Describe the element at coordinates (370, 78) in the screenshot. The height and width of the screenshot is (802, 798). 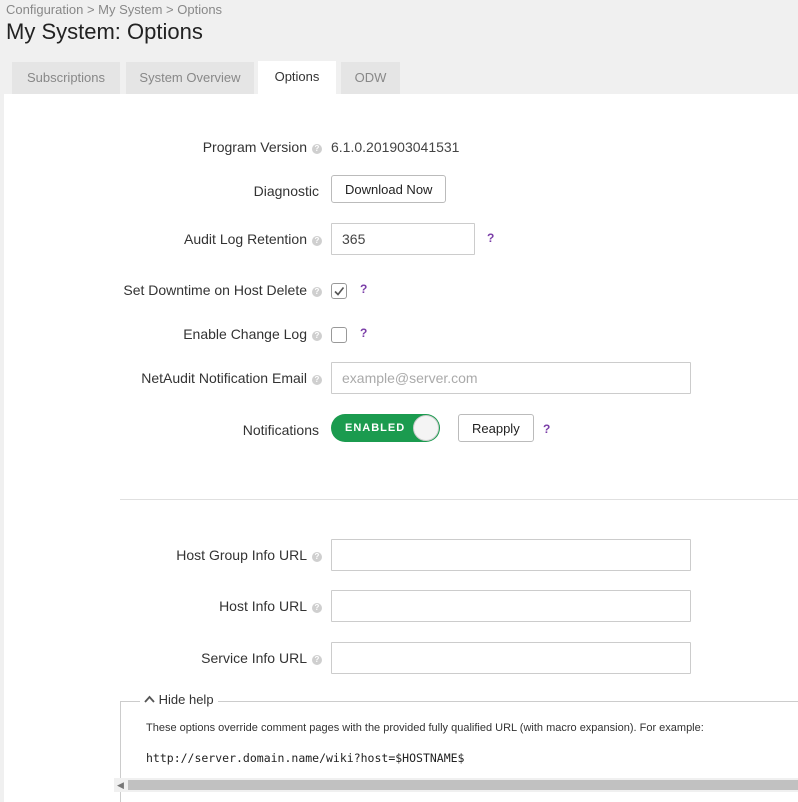
I see `tab-odw: ODW` at that location.